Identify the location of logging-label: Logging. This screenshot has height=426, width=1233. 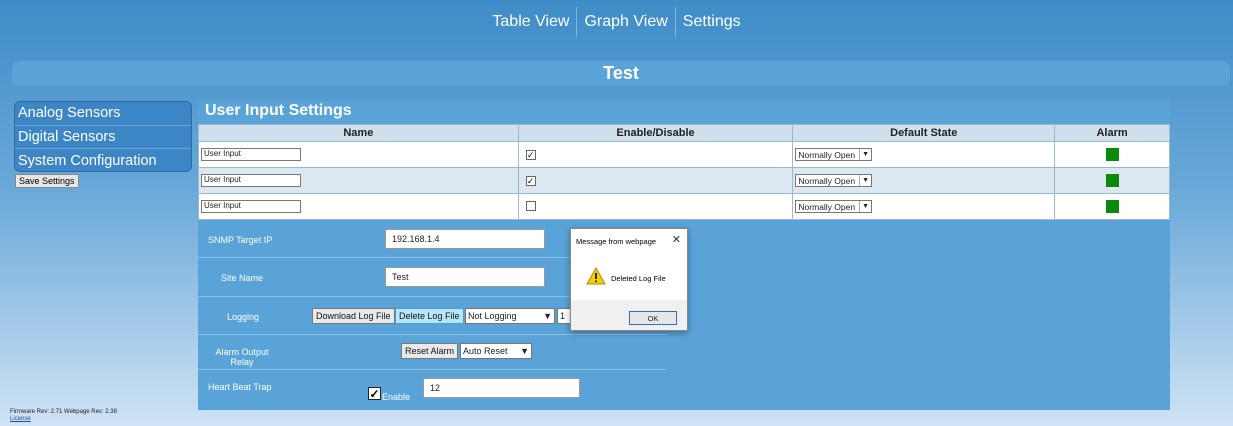
(243, 317).